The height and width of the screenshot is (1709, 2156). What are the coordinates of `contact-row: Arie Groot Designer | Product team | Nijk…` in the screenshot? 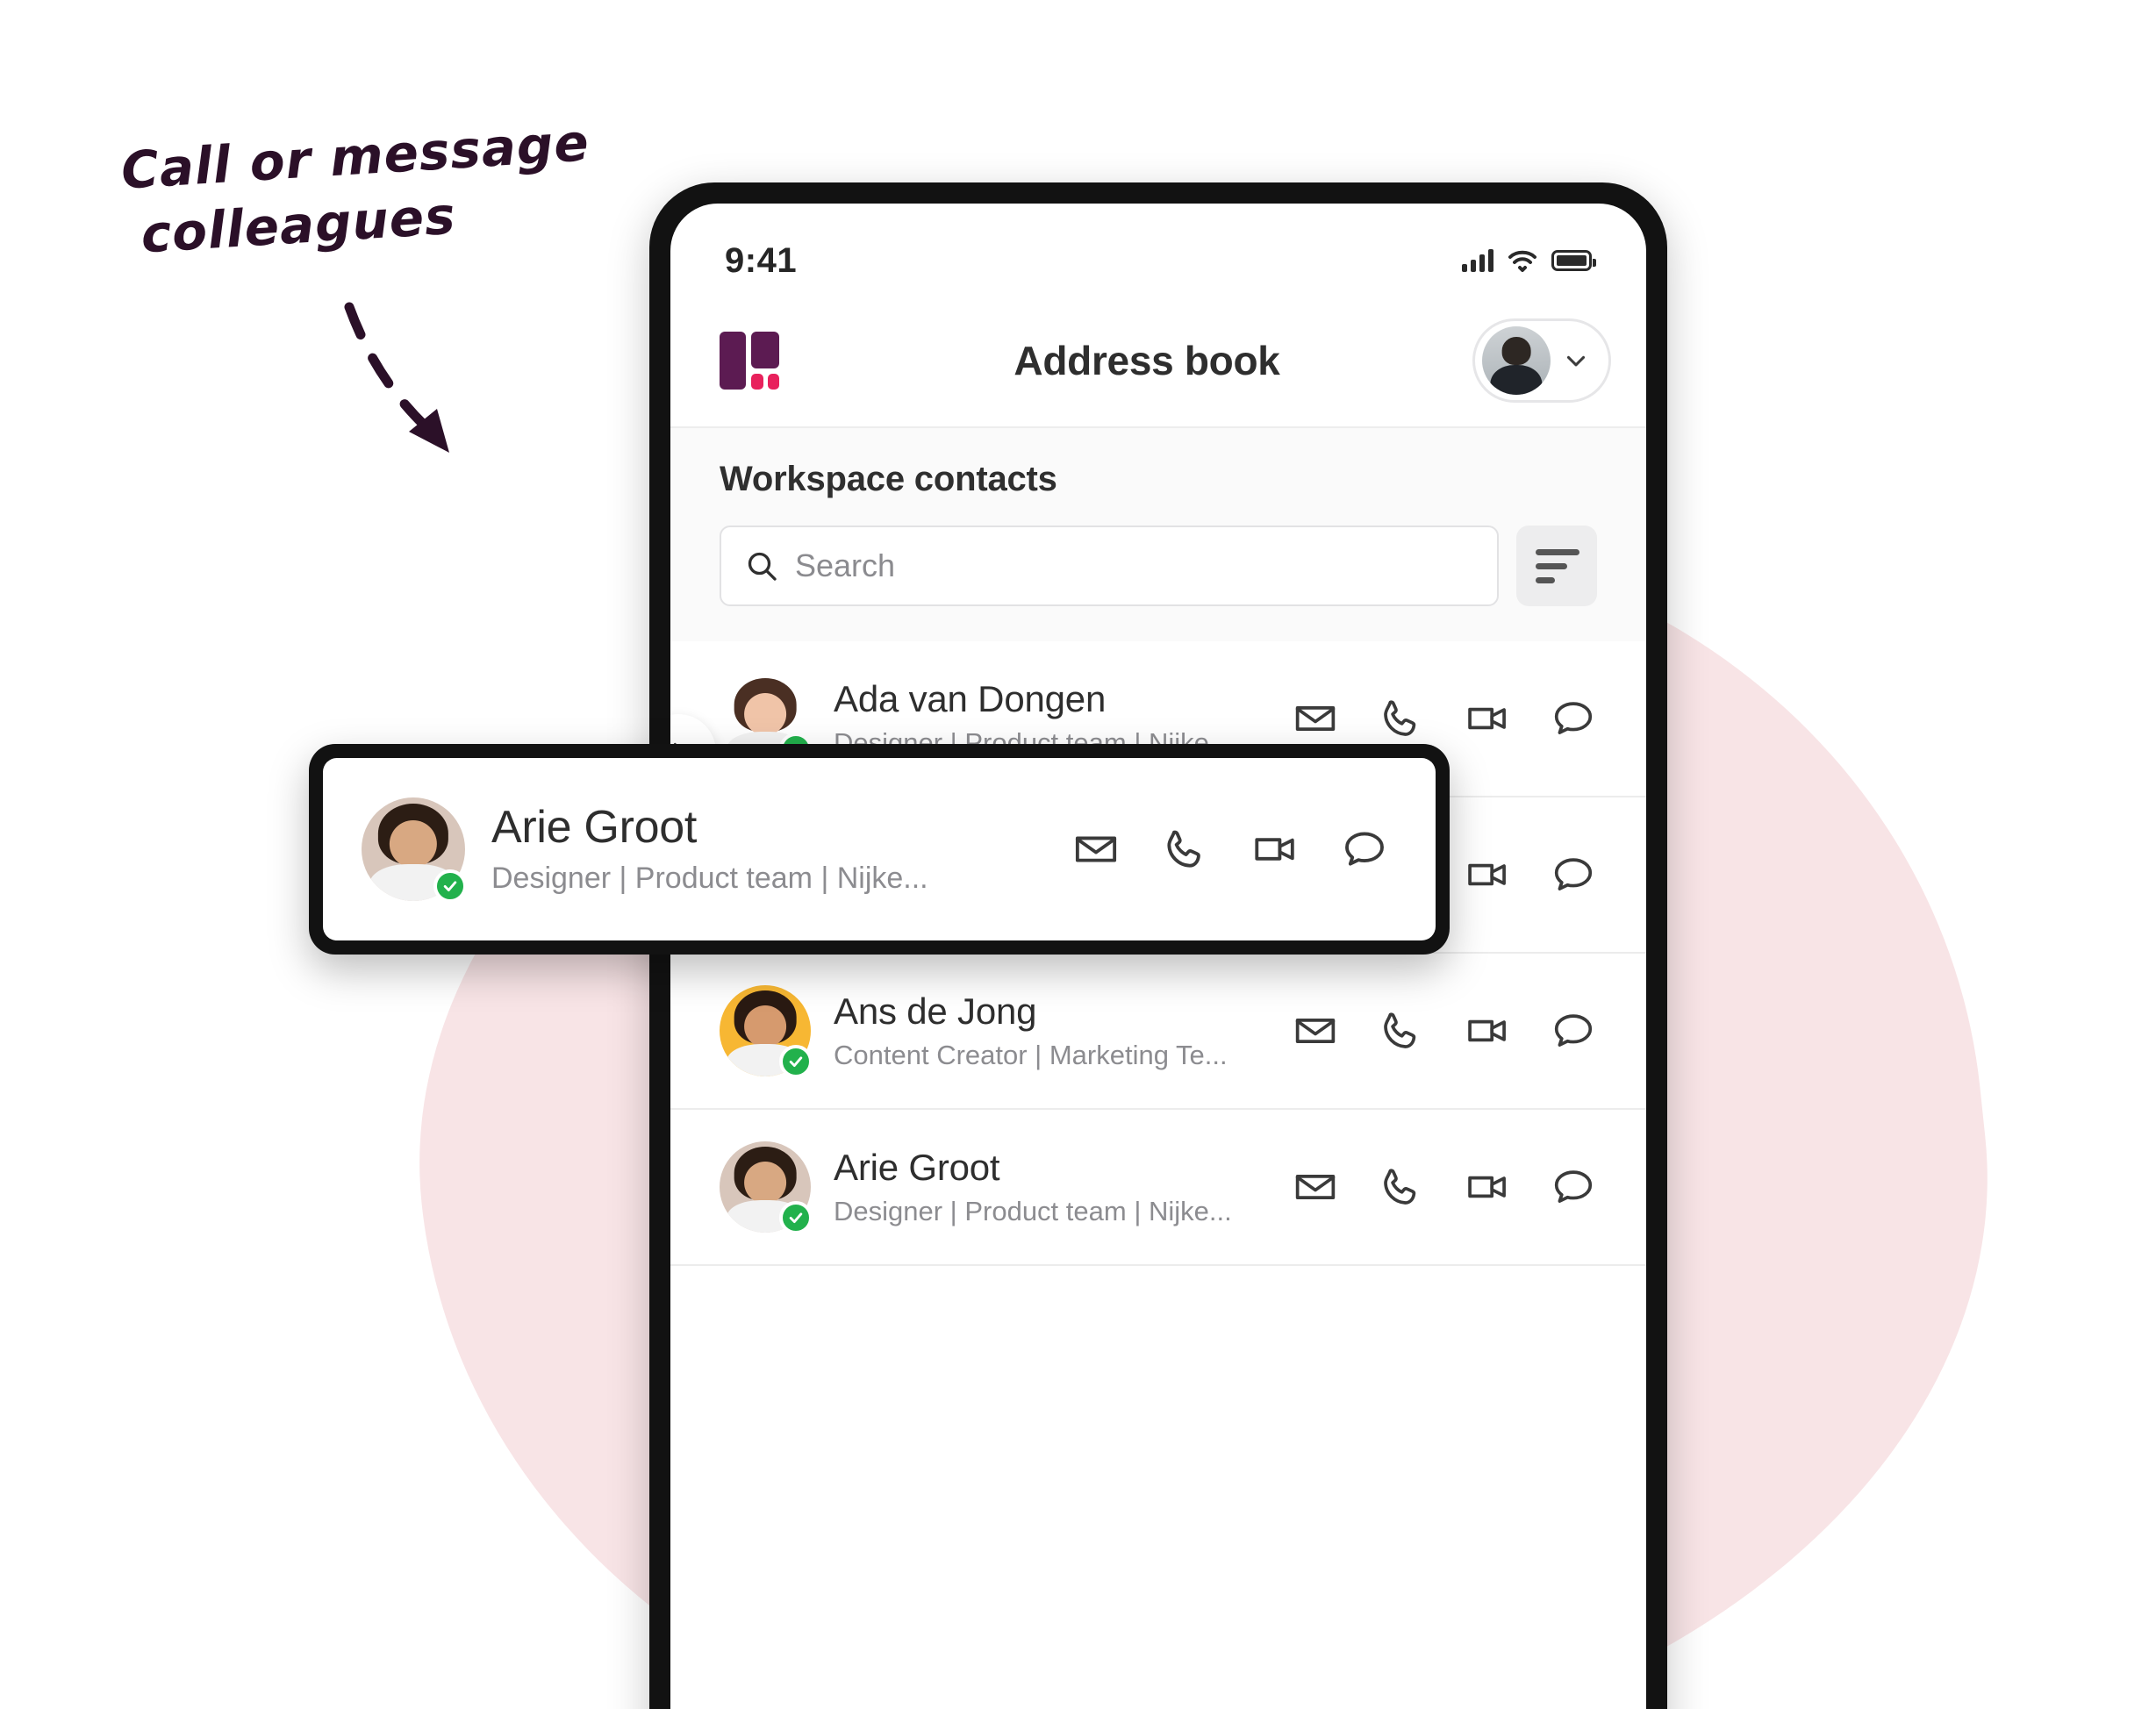 It's located at (1158, 1188).